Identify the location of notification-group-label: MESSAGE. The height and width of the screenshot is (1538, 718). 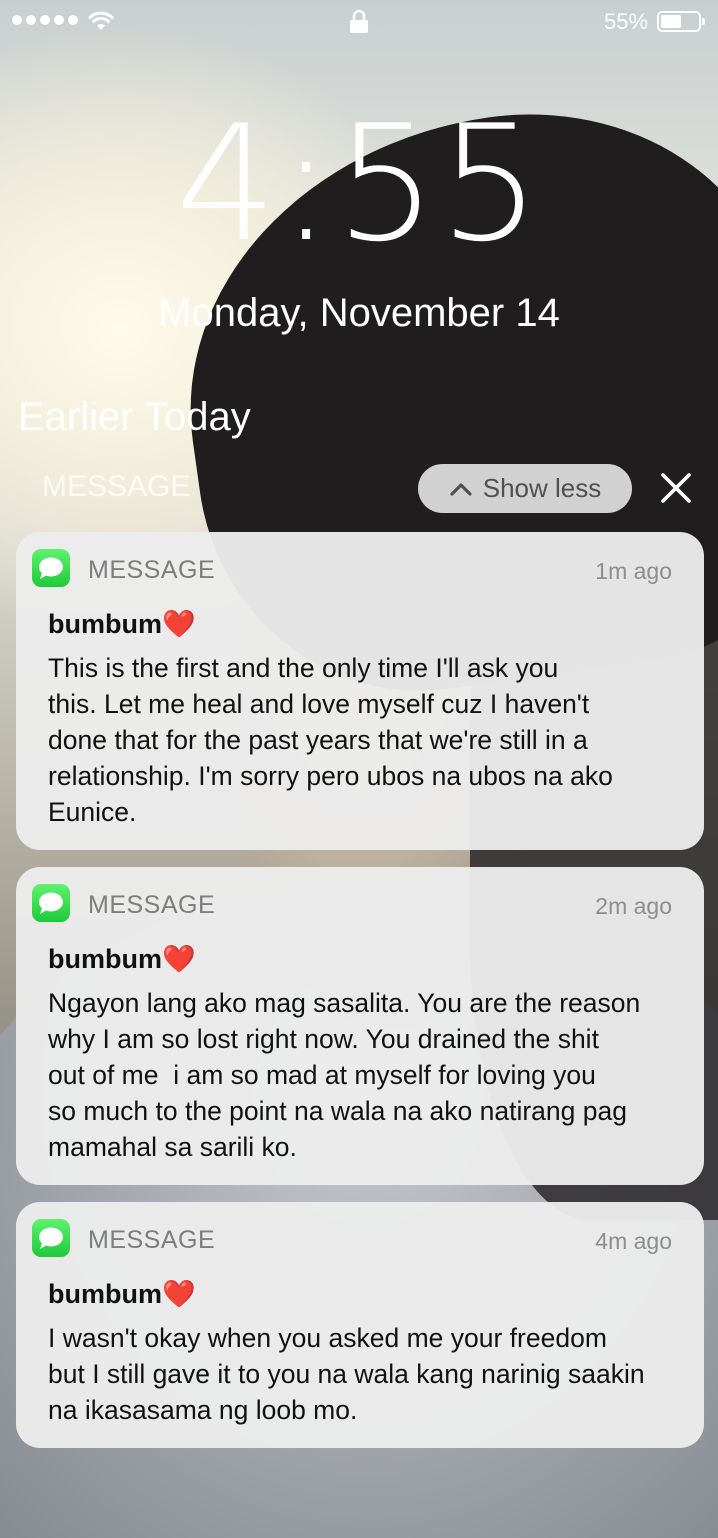
(116, 486).